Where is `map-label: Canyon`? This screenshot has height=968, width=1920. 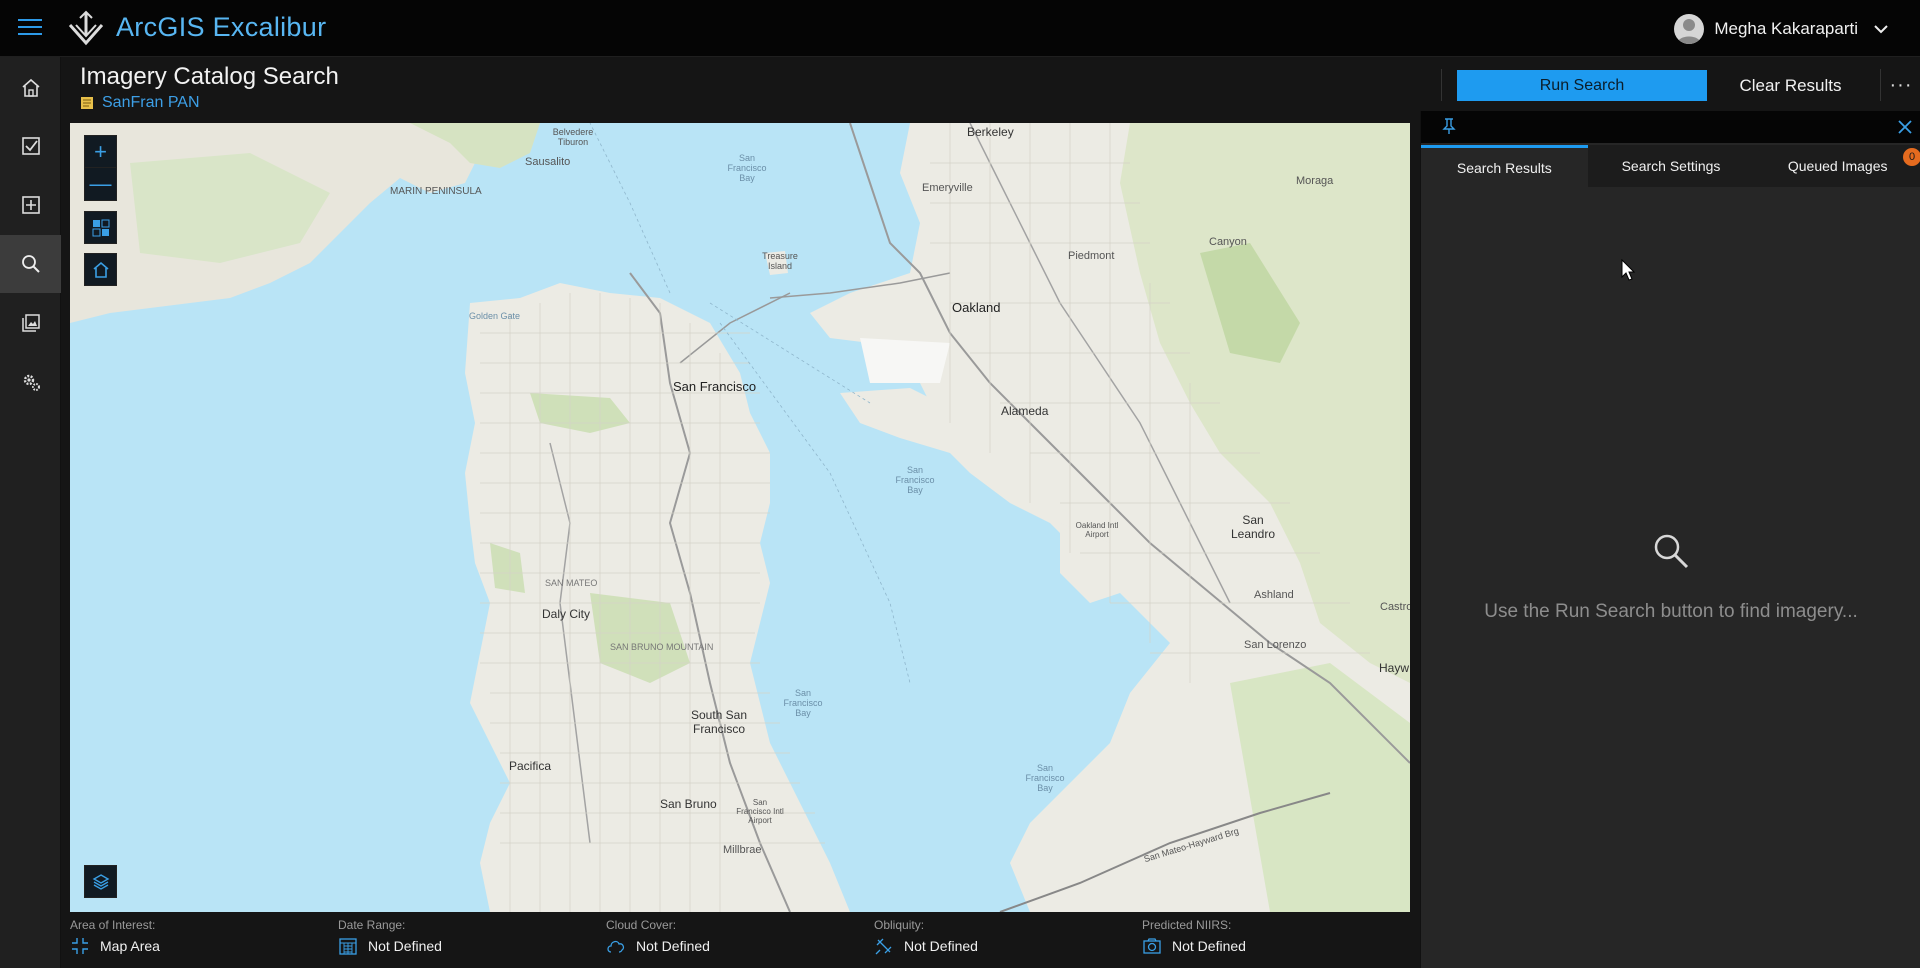
map-label: Canyon is located at coordinates (1228, 242).